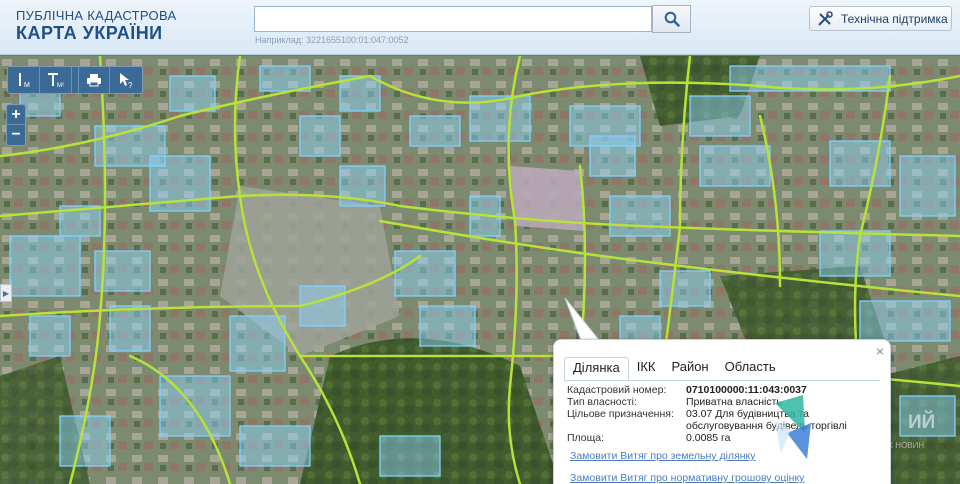  Describe the element at coordinates (825, 18) in the screenshot. I see `tools-icon` at that location.